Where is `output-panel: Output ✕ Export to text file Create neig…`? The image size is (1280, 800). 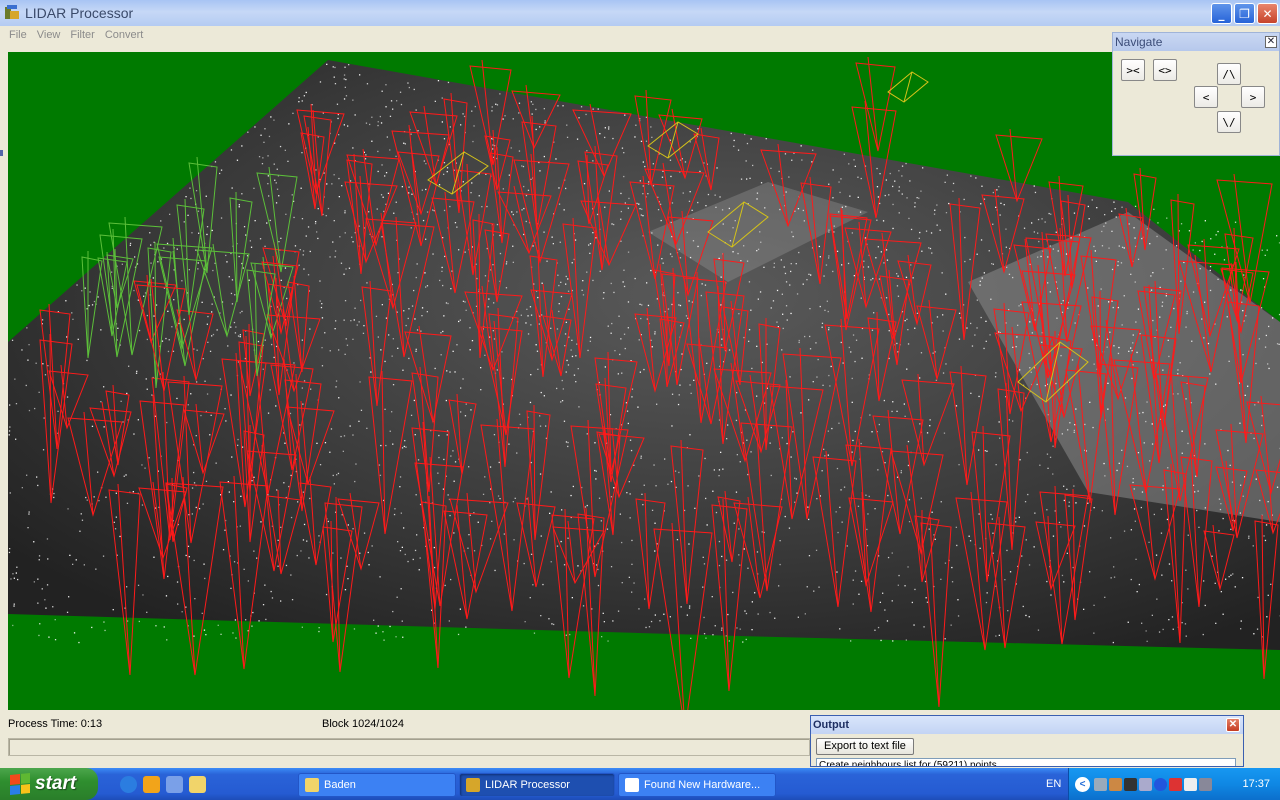 output-panel: Output ✕ Export to text file Create neig… is located at coordinates (1027, 741).